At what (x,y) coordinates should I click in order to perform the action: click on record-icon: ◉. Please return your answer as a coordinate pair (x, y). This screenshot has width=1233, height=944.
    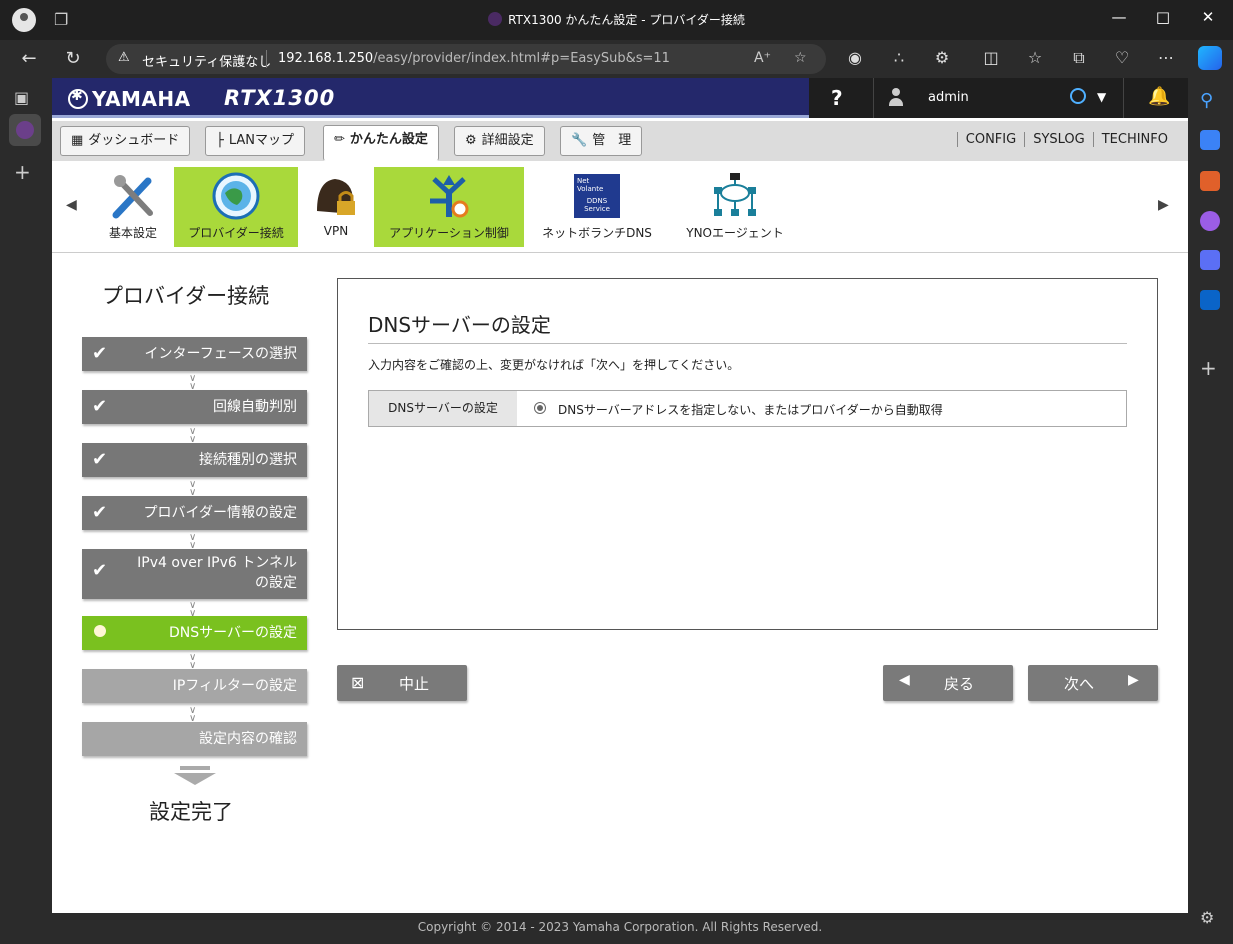
    Looking at the image, I should click on (855, 57).